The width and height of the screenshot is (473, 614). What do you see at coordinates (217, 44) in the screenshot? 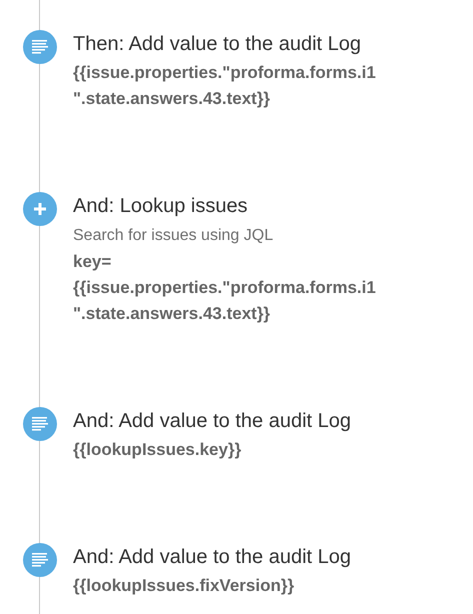
I see `step-title: Then: Add value to the audit Log` at bounding box center [217, 44].